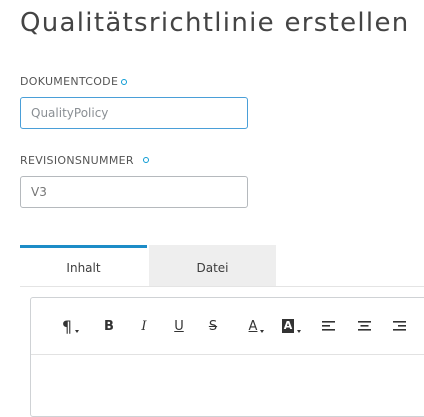 This screenshot has height=417, width=424. I want to click on italic-icon: I, so click(144, 326).